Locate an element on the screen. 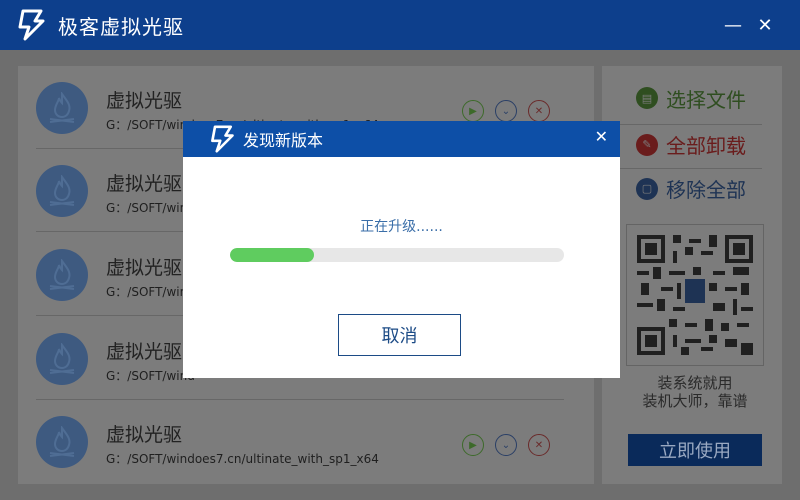  promo-line-2: 装机大师，靠谱 is located at coordinates (695, 401).